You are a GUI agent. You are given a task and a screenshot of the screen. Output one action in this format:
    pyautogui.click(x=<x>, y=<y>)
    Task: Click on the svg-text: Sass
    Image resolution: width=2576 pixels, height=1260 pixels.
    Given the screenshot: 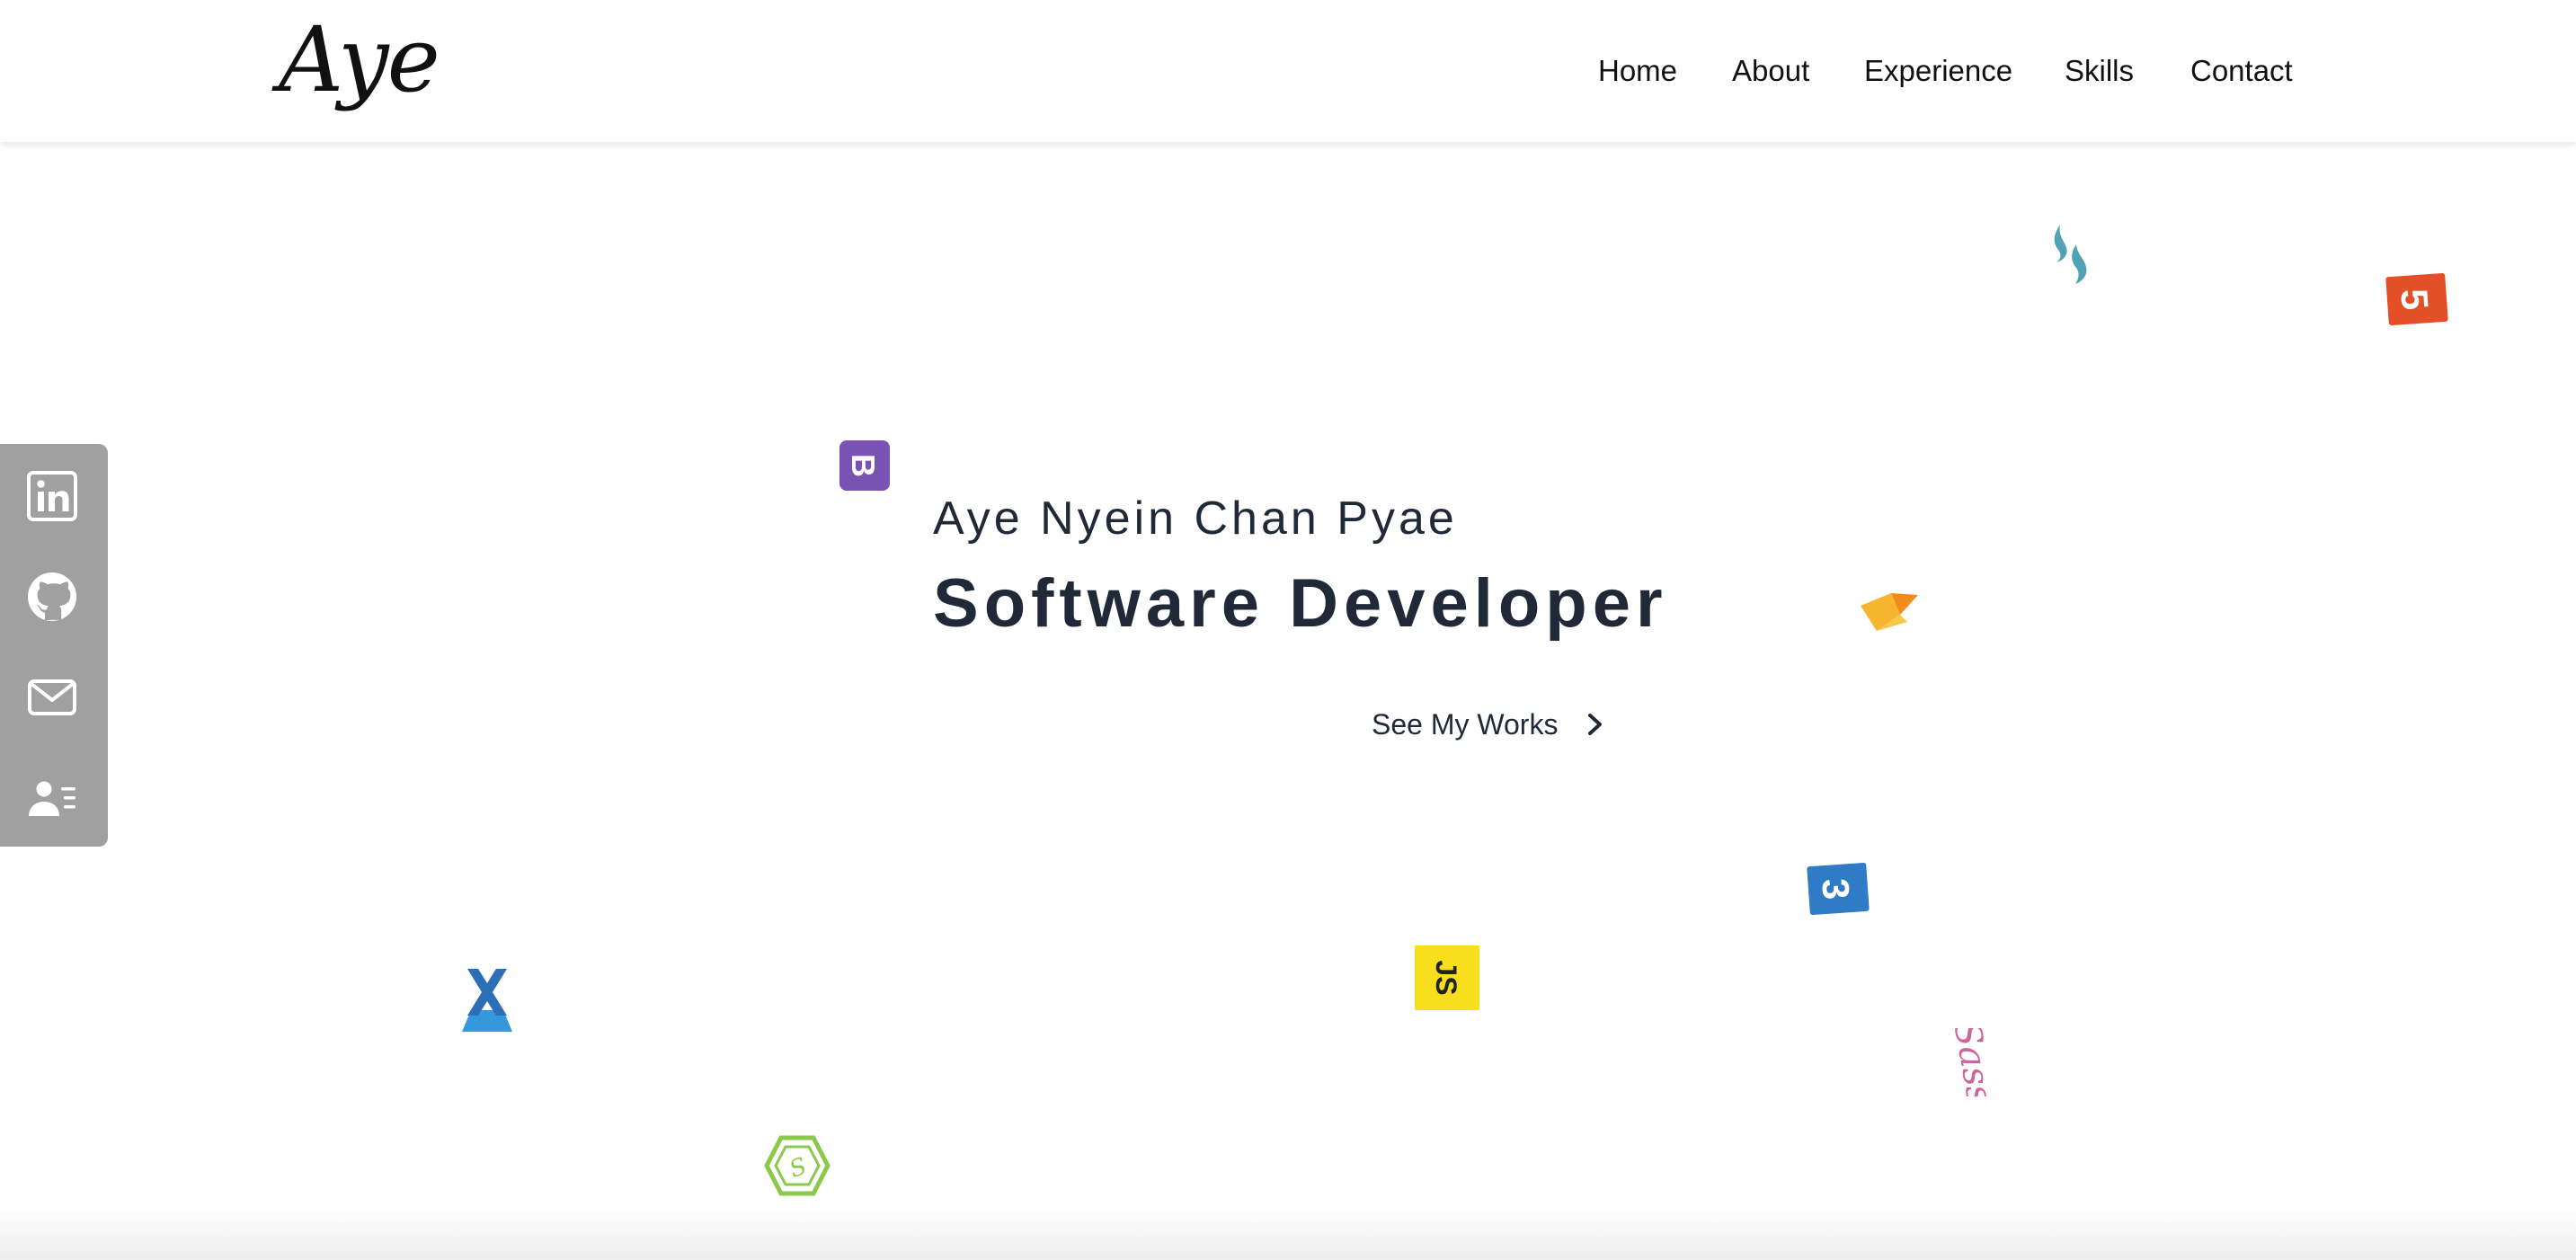 What is the action you would take?
    pyautogui.click(x=1972, y=1062)
    